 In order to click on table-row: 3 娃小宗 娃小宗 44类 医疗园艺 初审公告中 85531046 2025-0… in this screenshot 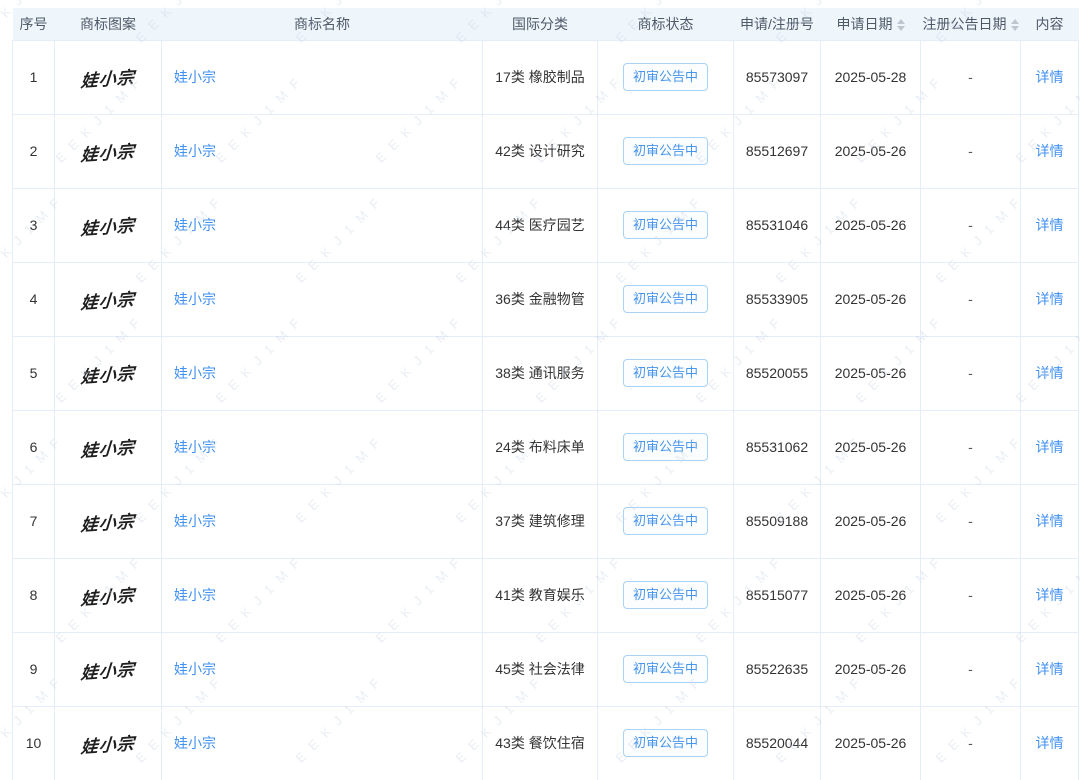, I will do `click(545, 225)`.